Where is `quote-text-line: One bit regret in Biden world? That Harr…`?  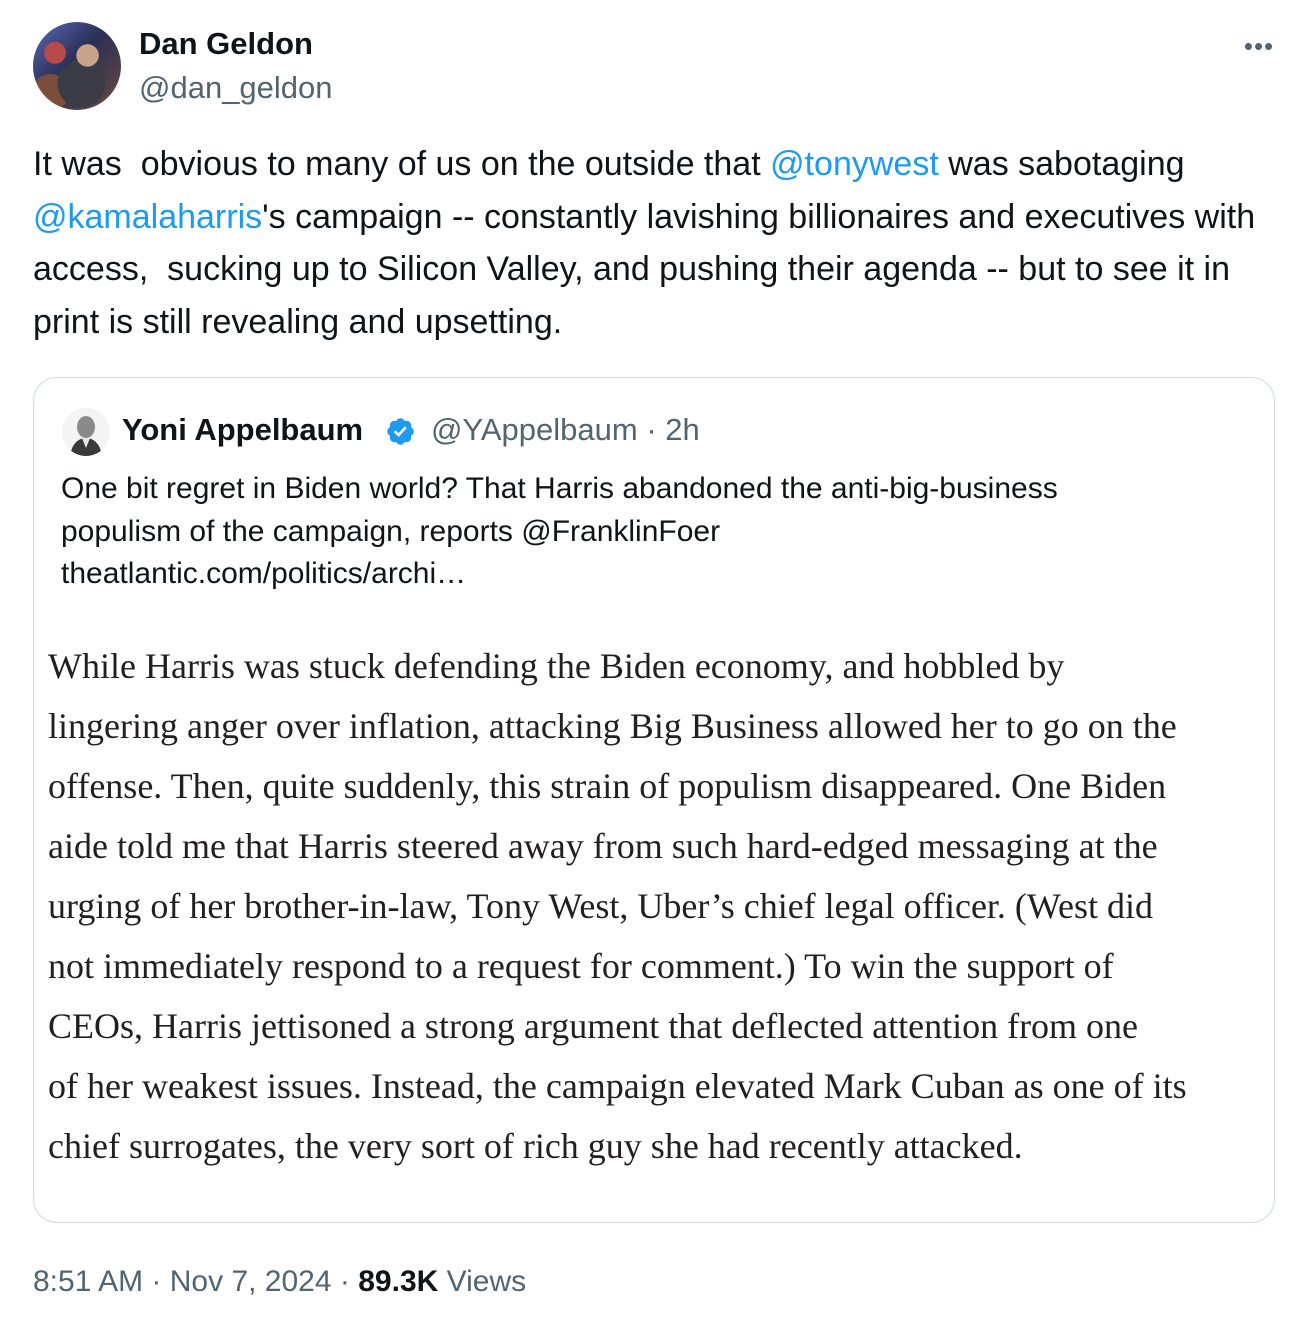 quote-text-line: One bit regret in Biden world? That Harr… is located at coordinates (559, 488).